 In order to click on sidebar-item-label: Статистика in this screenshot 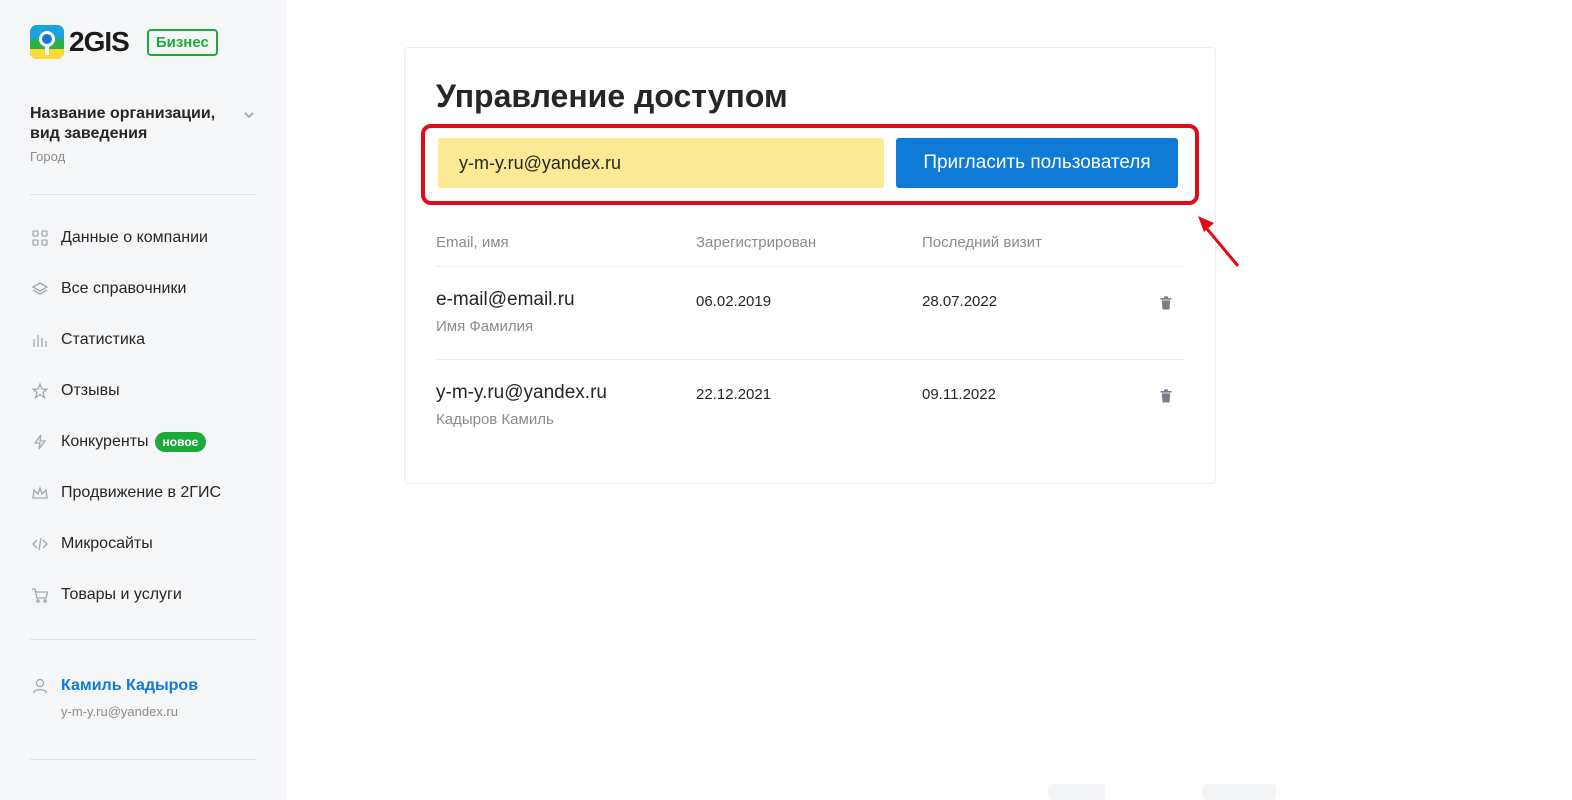, I will do `click(103, 339)`.